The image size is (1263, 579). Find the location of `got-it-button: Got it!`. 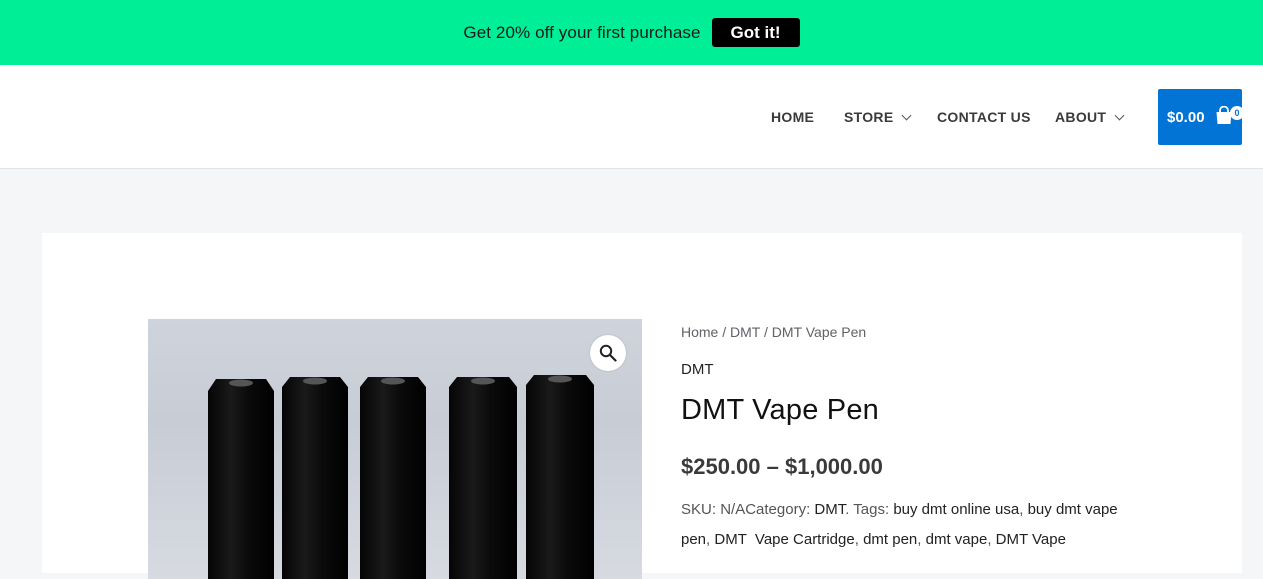

got-it-button: Got it! is located at coordinates (755, 32).